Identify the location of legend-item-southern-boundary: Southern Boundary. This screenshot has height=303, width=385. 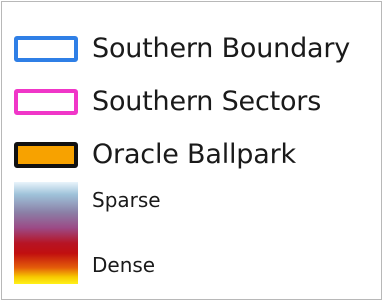
(182, 49).